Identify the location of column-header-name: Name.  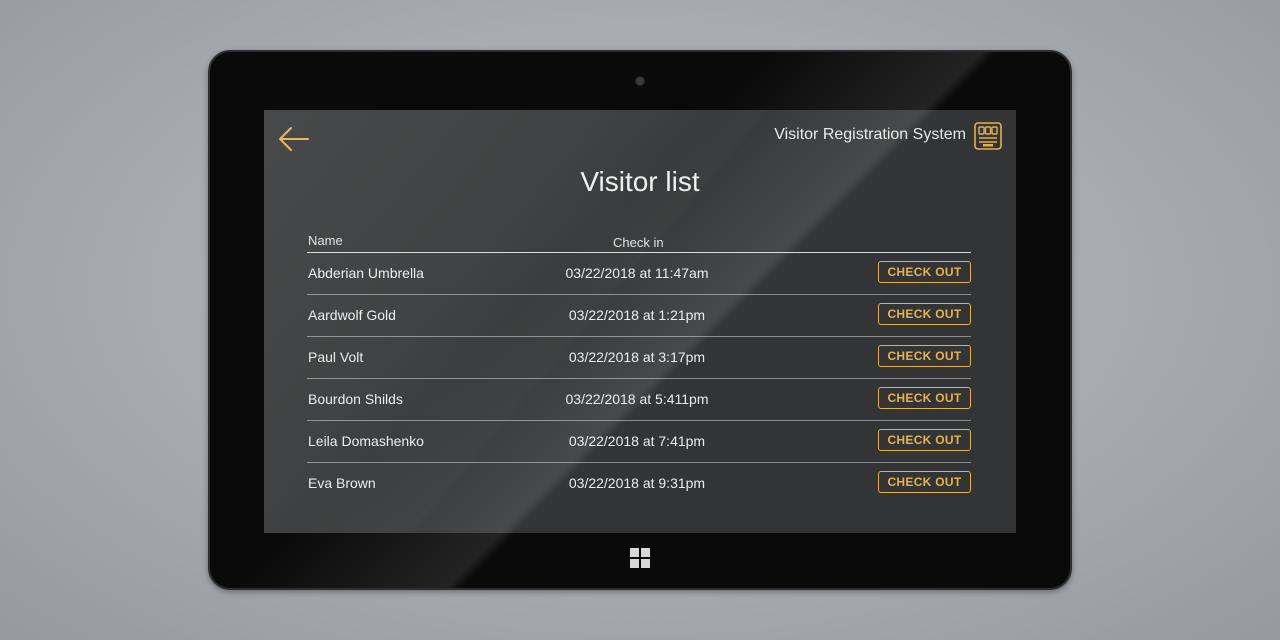
(325, 240).